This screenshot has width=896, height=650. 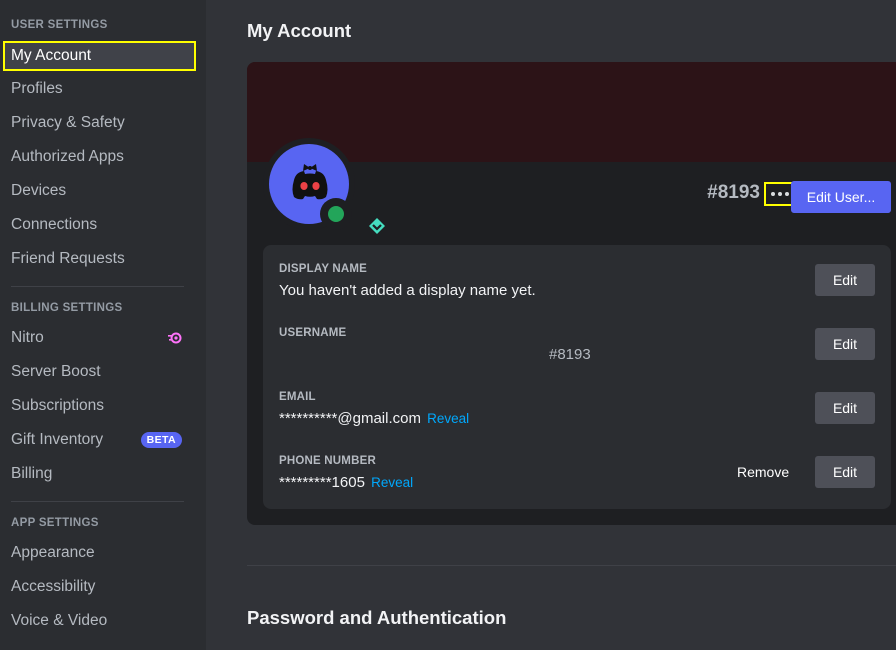 What do you see at coordinates (448, 418) in the screenshot?
I see `reveal-email-link: Reveal` at bounding box center [448, 418].